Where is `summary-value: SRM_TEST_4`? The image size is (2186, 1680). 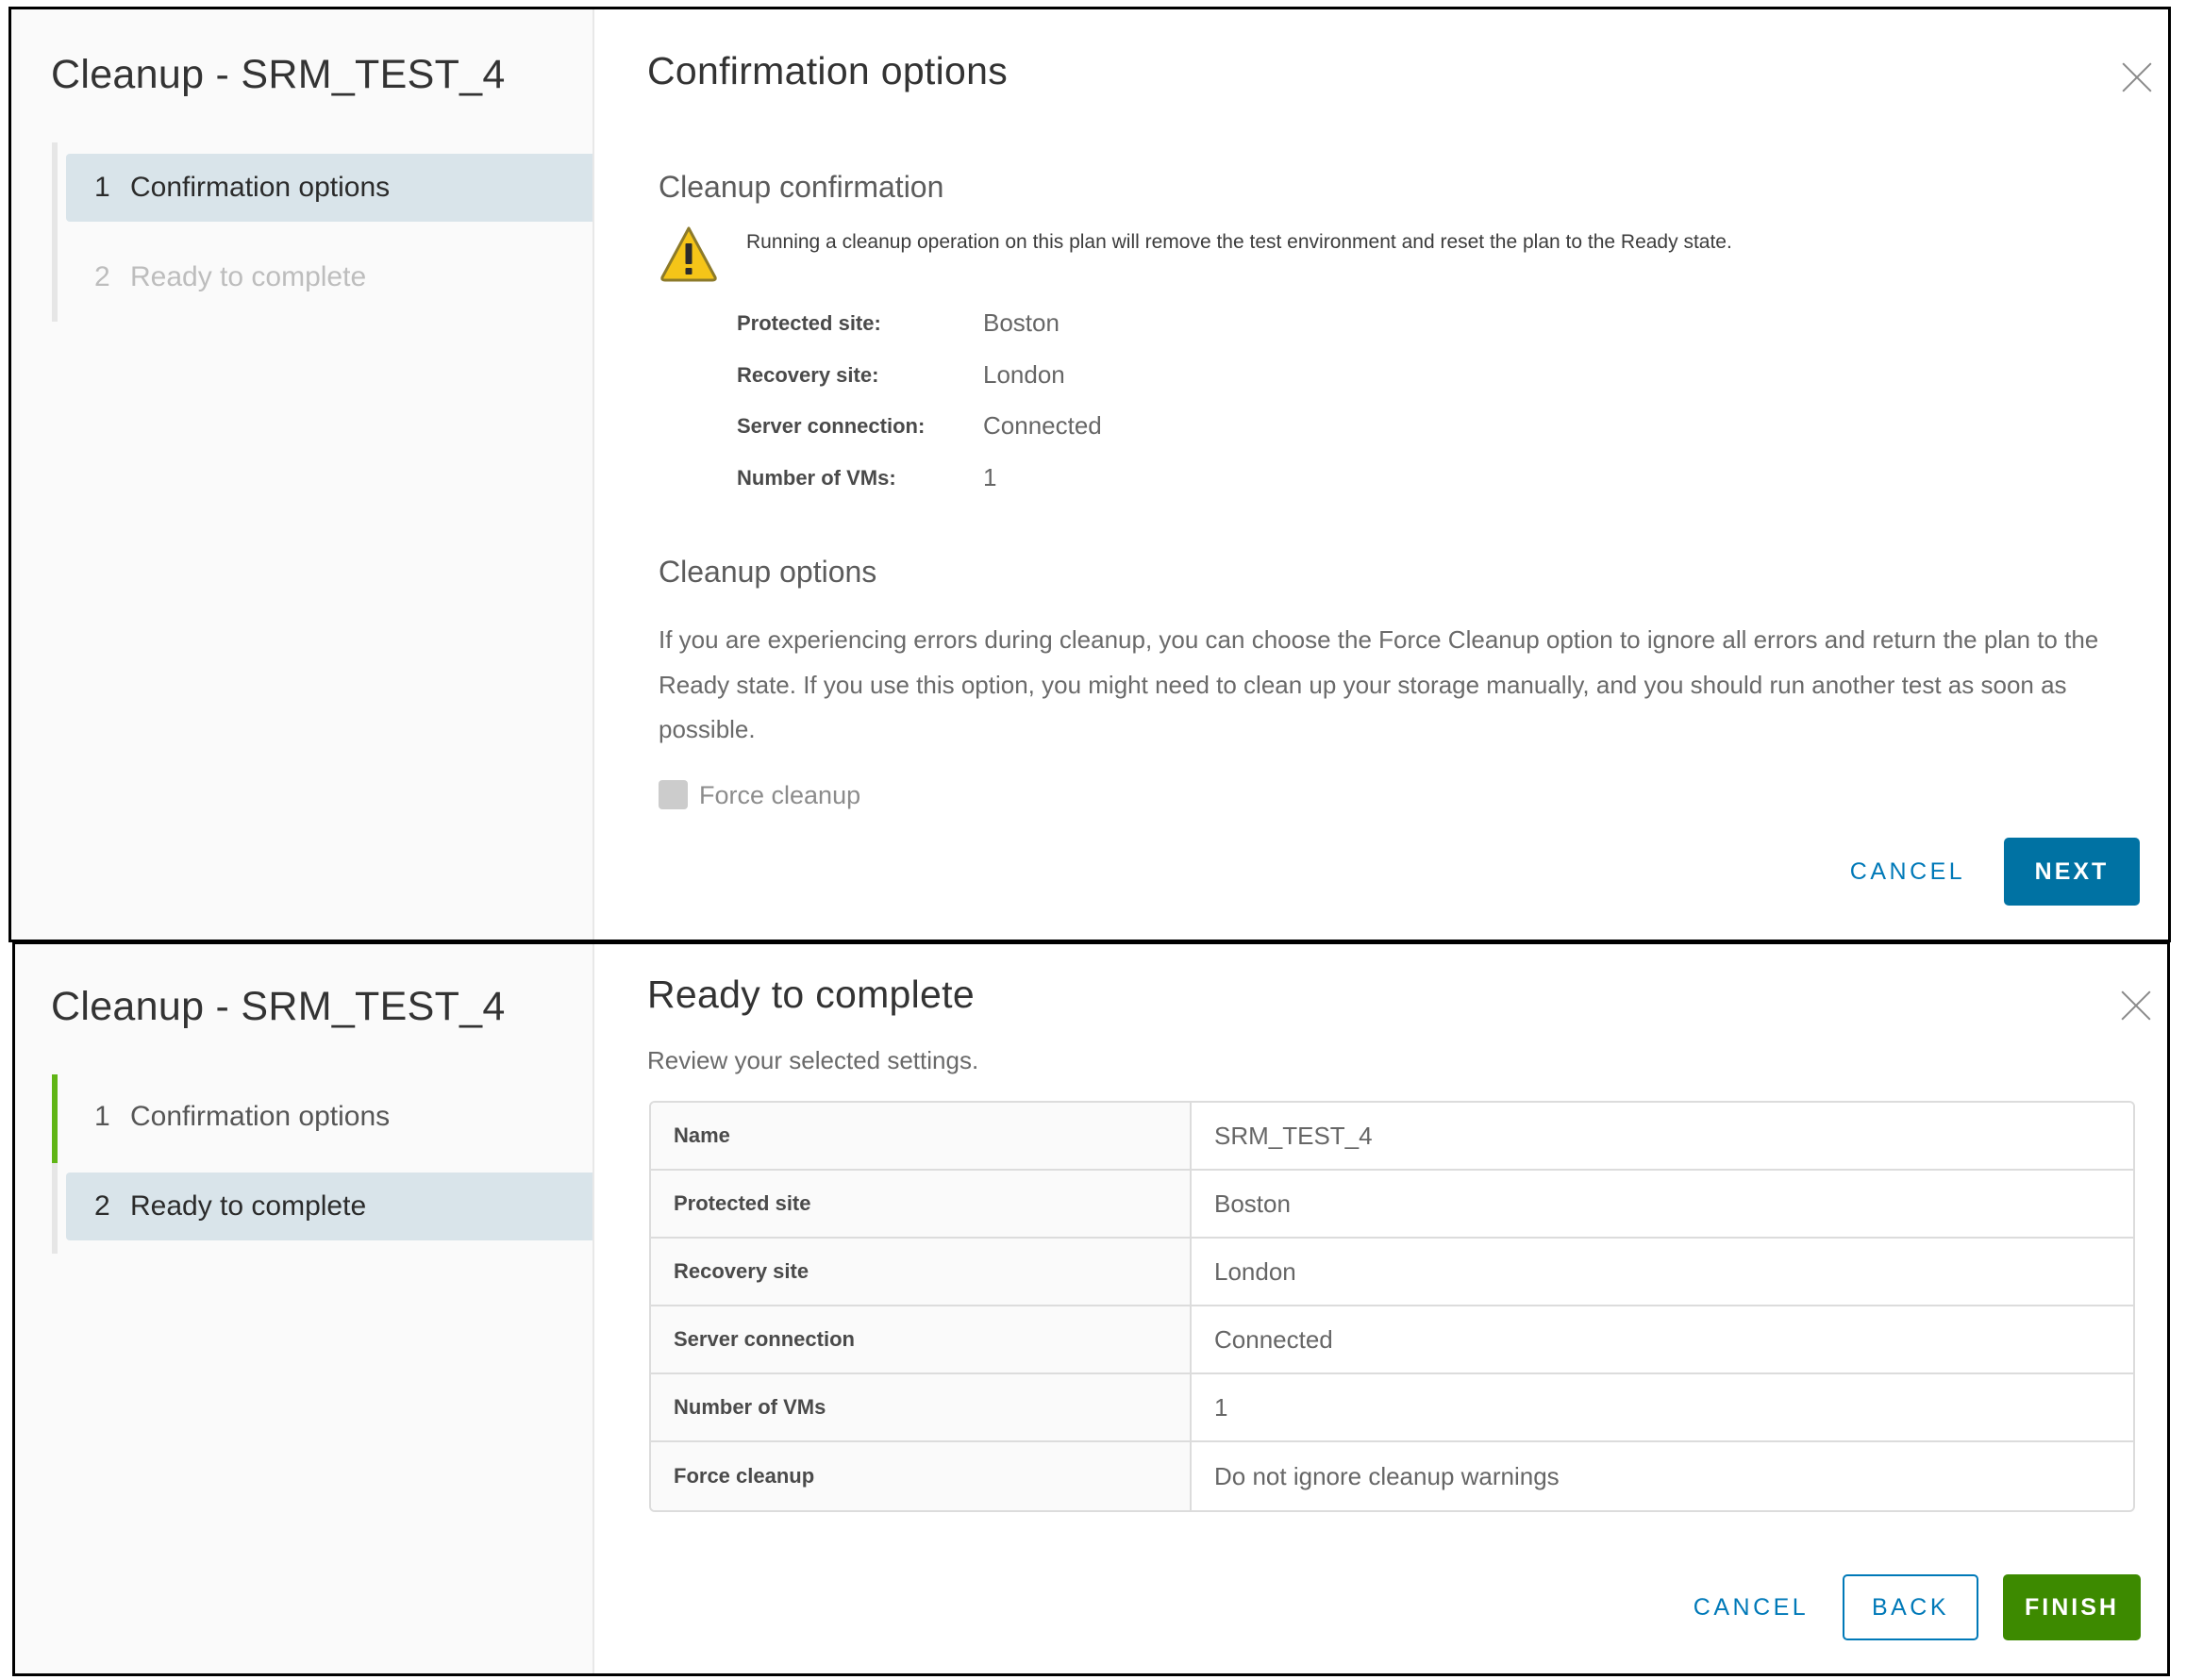
summary-value: SRM_TEST_4 is located at coordinates (1662, 1137).